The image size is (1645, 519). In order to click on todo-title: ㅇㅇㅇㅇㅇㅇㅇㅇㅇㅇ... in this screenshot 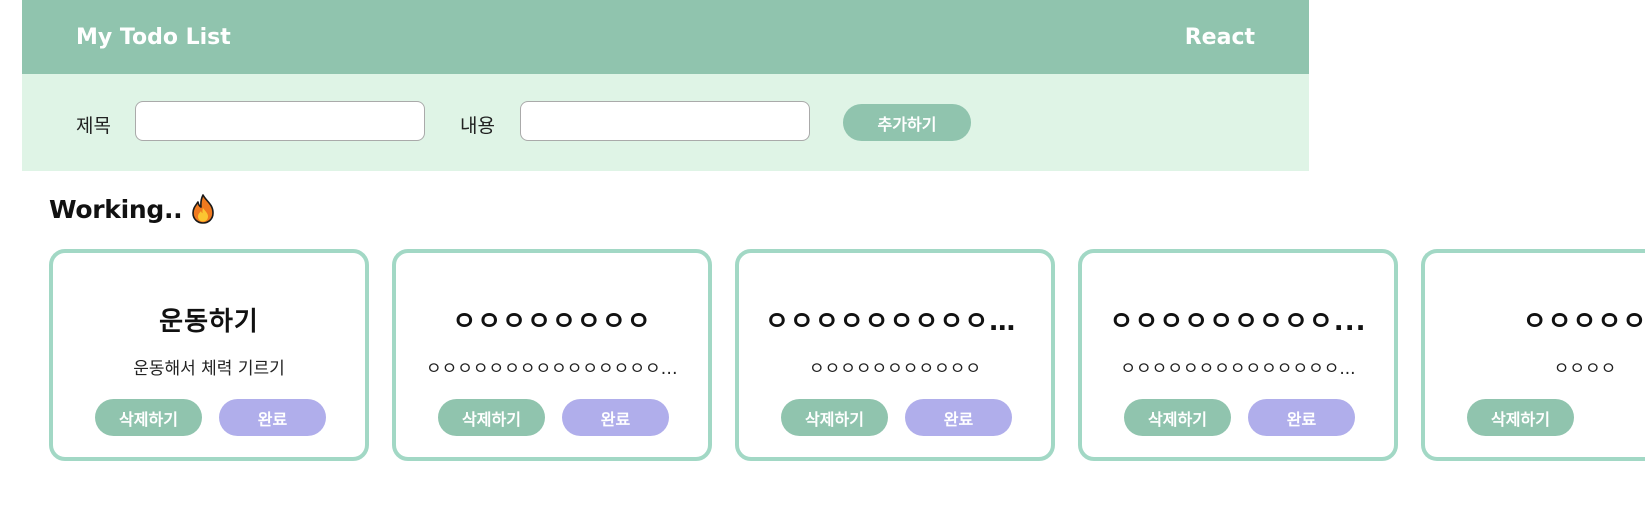, I will do `click(906, 322)`.